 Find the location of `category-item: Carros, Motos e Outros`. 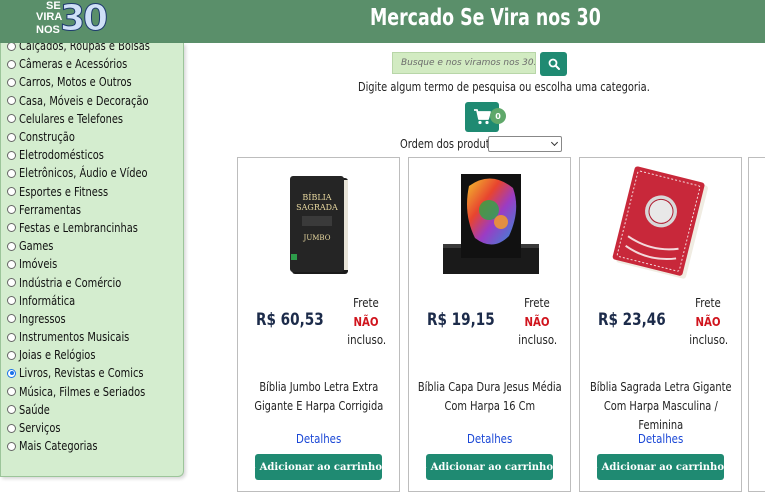

category-item: Carros, Motos e Outros is located at coordinates (93, 82).